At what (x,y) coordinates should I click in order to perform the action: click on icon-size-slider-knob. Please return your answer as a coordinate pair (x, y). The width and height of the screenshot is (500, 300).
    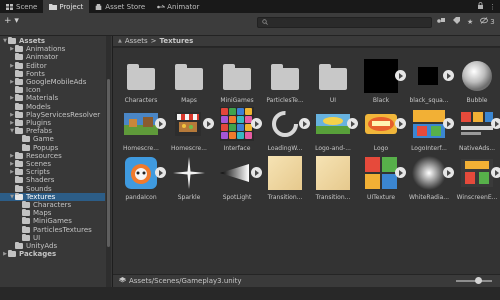
    Looking at the image, I should click on (478, 280).